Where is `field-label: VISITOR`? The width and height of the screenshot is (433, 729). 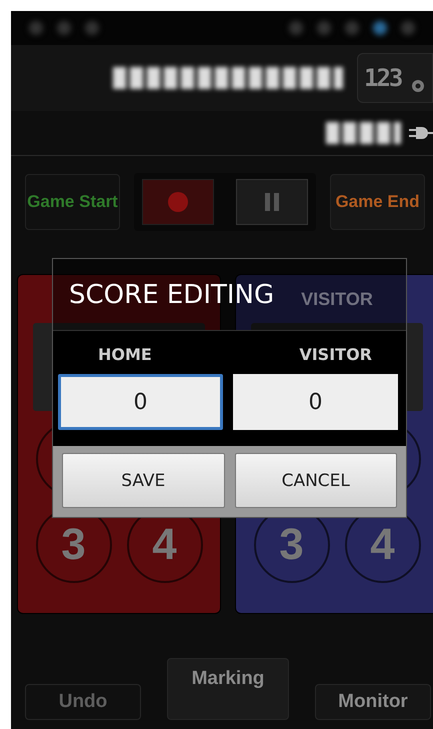 field-label: VISITOR is located at coordinates (335, 355).